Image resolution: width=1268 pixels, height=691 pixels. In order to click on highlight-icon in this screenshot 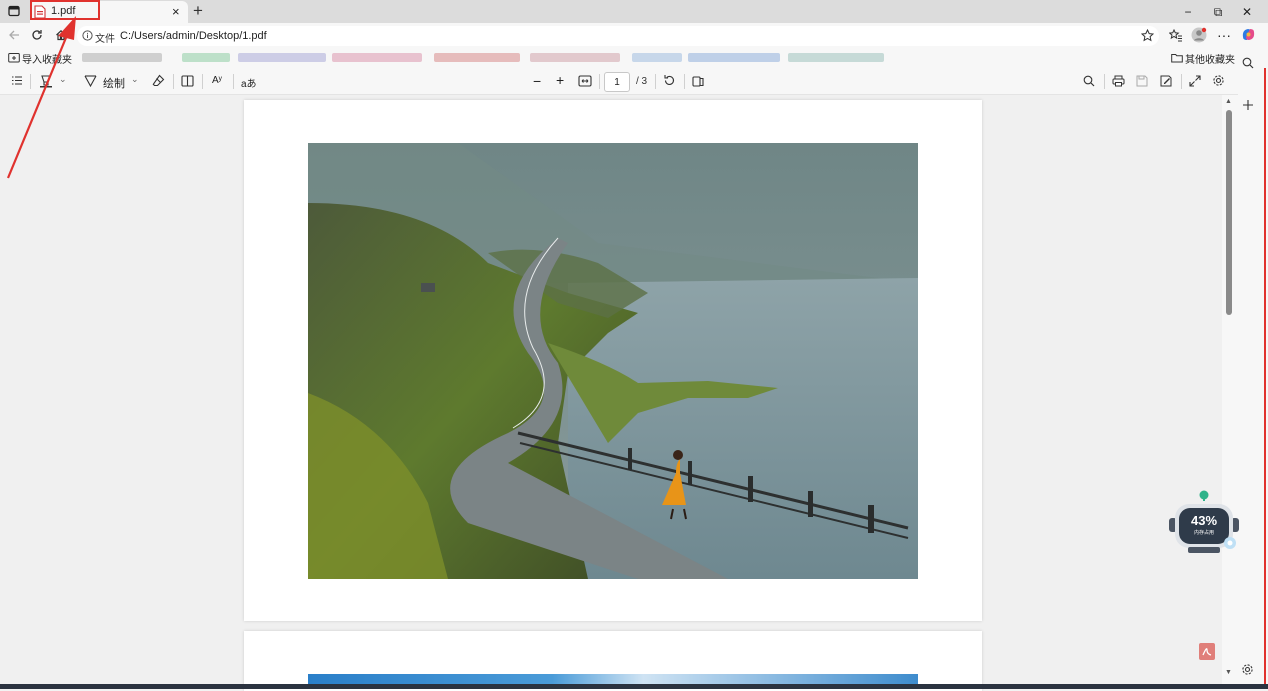, I will do `click(46, 81)`.